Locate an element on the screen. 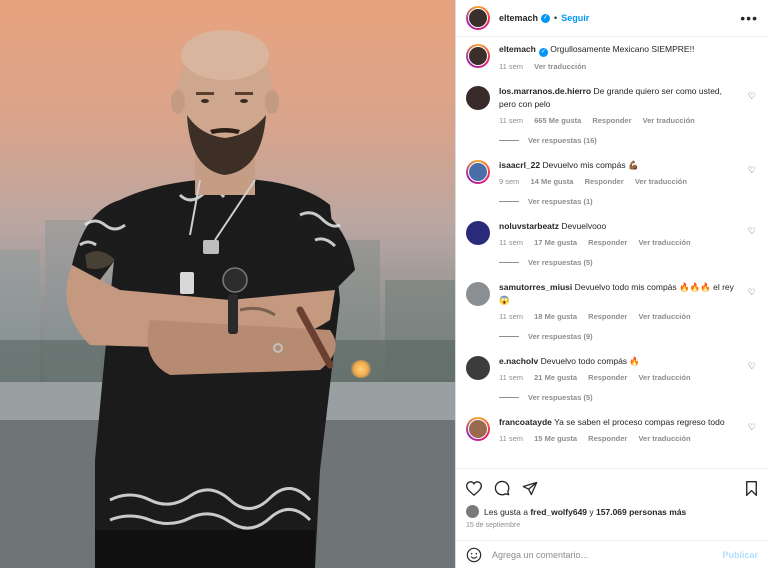 Image resolution: width=768 pixels, height=568 pixels. commenter-username: samutorres_miusi is located at coordinates (535, 287).